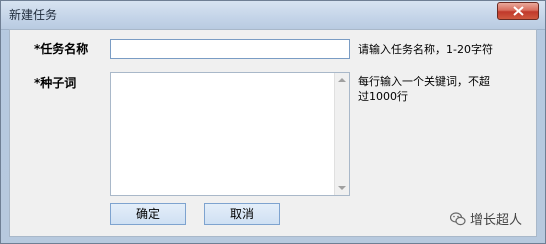  What do you see at coordinates (33, 15) in the screenshot?
I see `window-title: 新建任务` at bounding box center [33, 15].